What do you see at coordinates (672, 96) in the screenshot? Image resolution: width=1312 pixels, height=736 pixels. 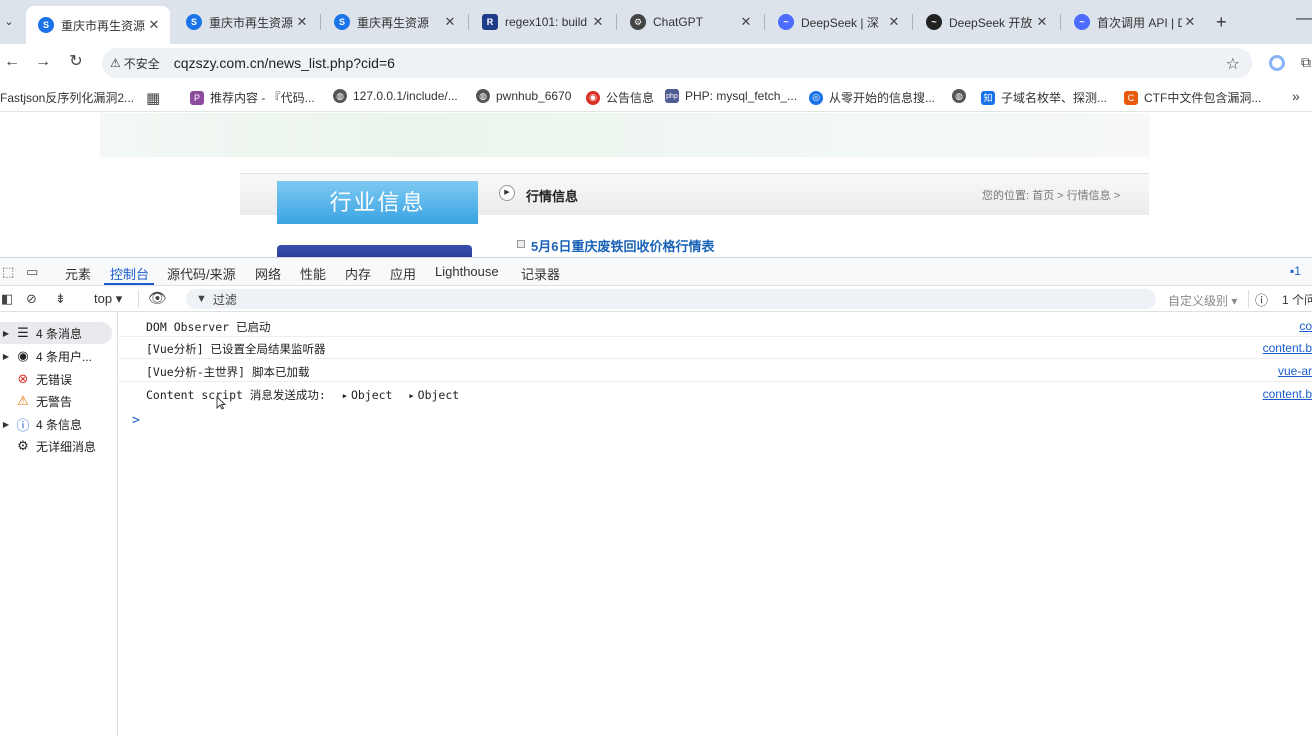 I see `php-favicon-icon: php` at bounding box center [672, 96].